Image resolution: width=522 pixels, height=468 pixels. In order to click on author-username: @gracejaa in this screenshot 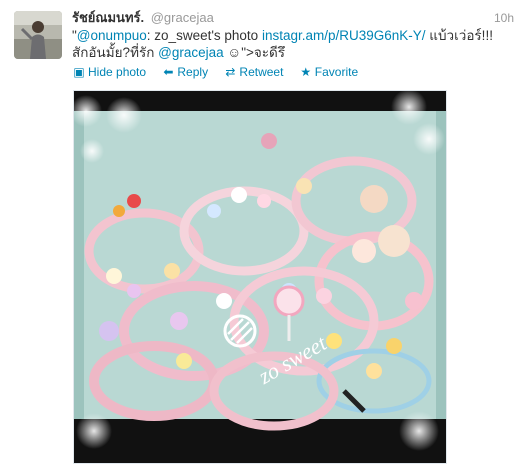, I will do `click(182, 17)`.